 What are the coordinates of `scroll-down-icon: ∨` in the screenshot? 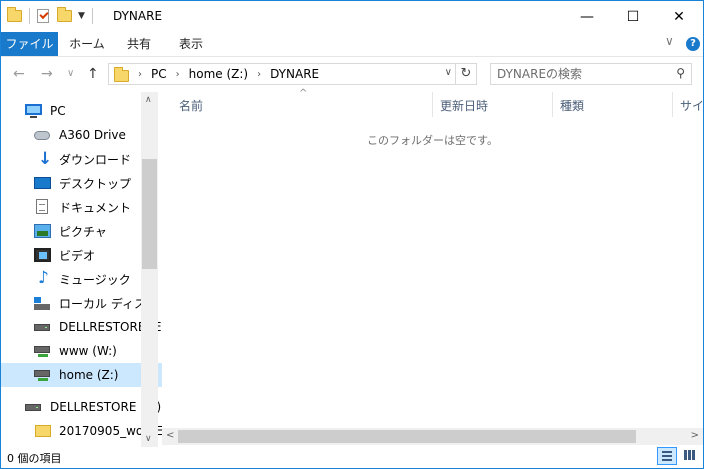 It's located at (148, 439).